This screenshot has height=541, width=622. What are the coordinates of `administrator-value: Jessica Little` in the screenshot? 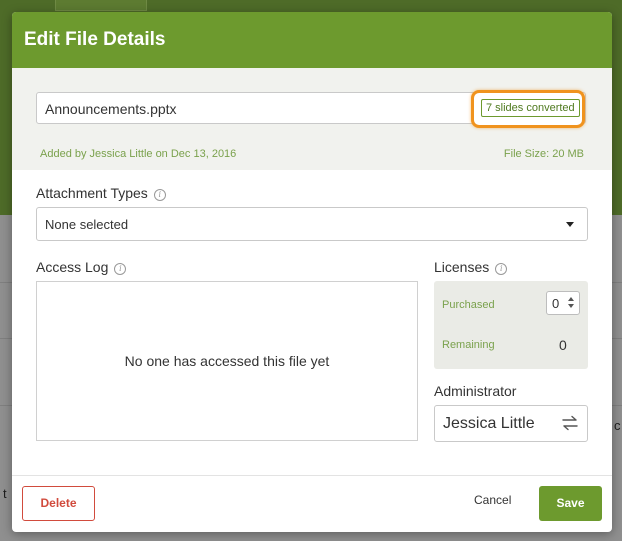 It's located at (489, 423).